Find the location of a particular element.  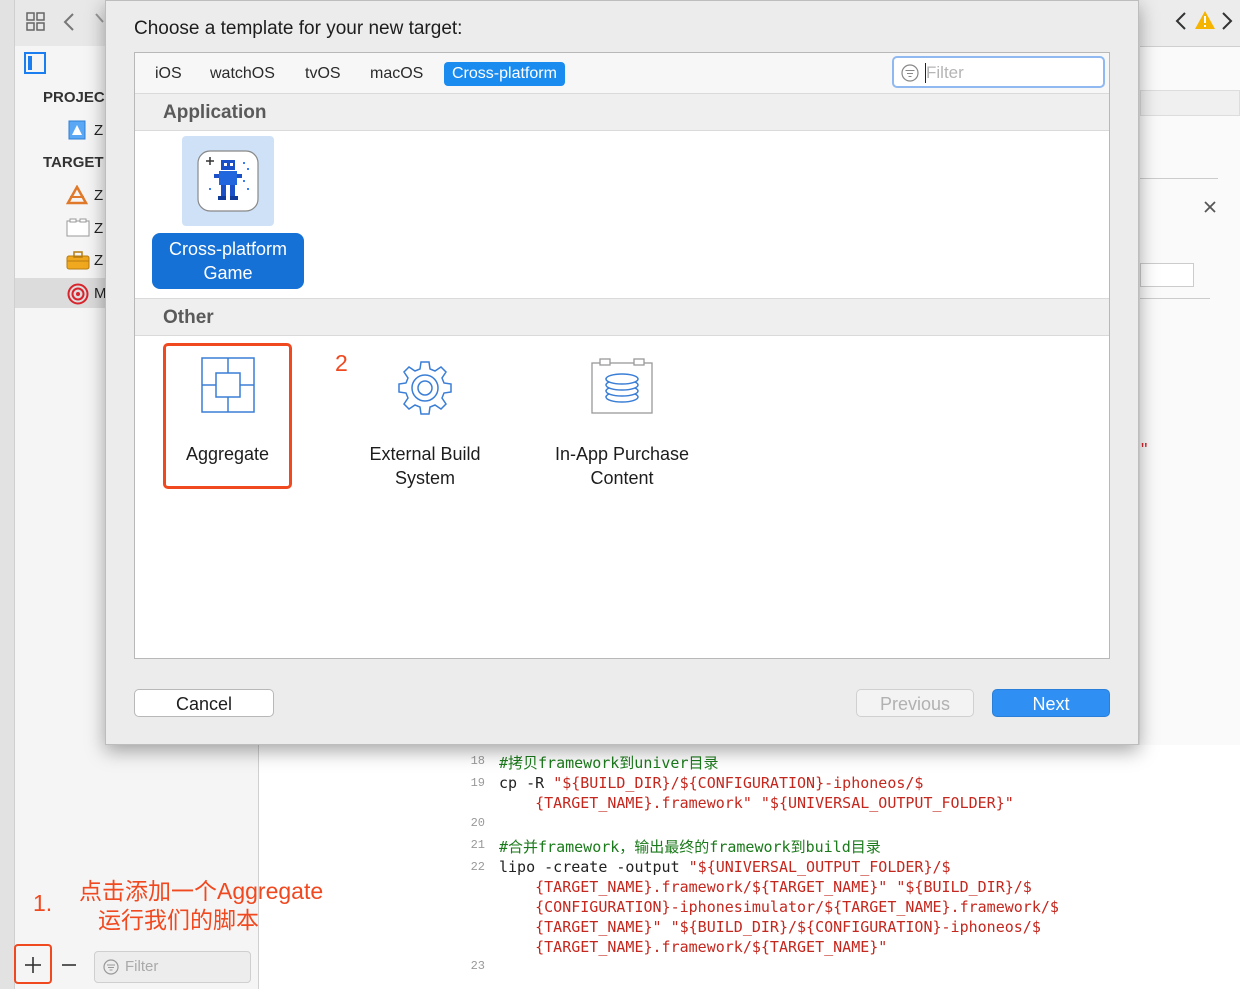

template-label-aggregate: Aggregate is located at coordinates (227, 454).